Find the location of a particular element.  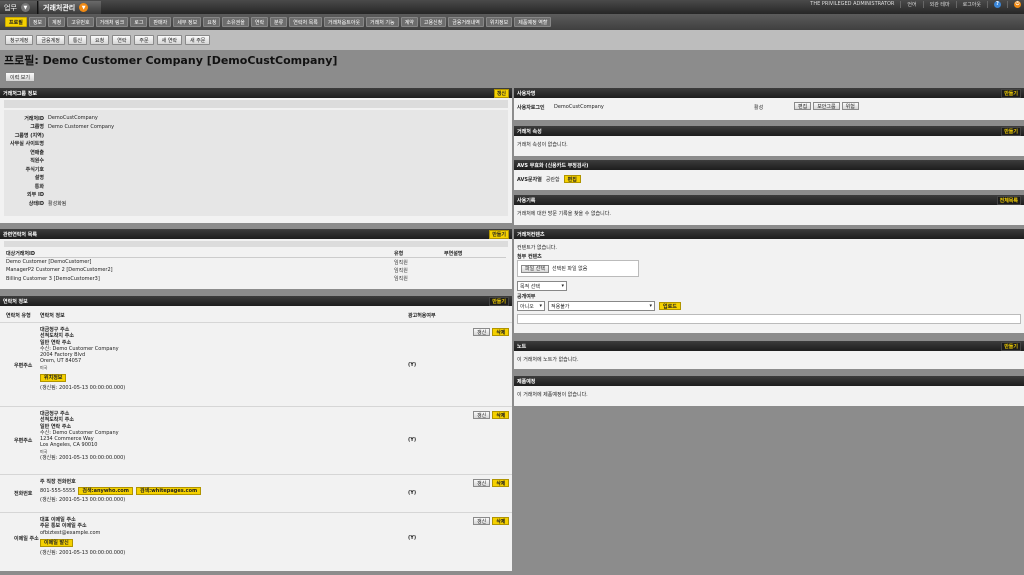

solicitation-flag: (Y) is located at coordinates (412, 365).